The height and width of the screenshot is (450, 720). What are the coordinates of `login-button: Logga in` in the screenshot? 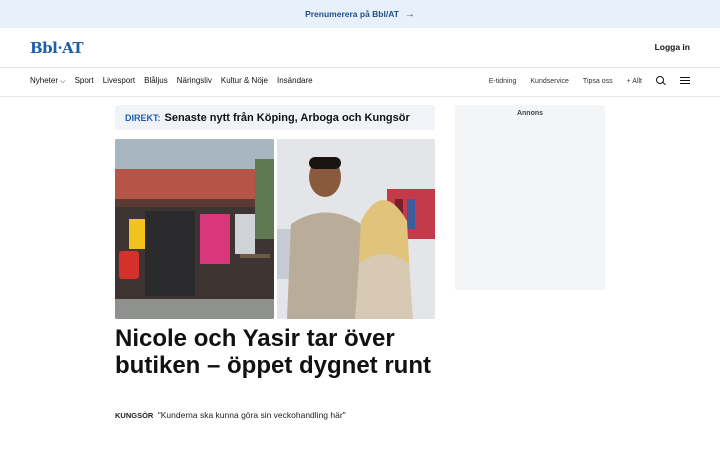 It's located at (672, 47).